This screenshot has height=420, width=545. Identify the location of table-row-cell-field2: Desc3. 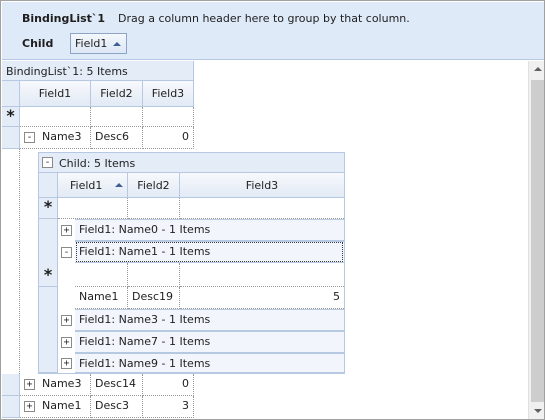
(117, 407).